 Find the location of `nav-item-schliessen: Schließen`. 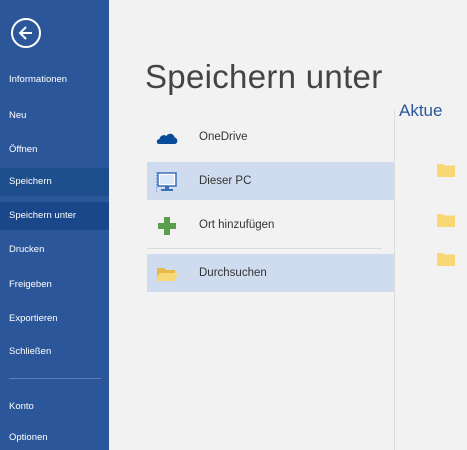

nav-item-schliessen: Schließen is located at coordinates (54, 352).